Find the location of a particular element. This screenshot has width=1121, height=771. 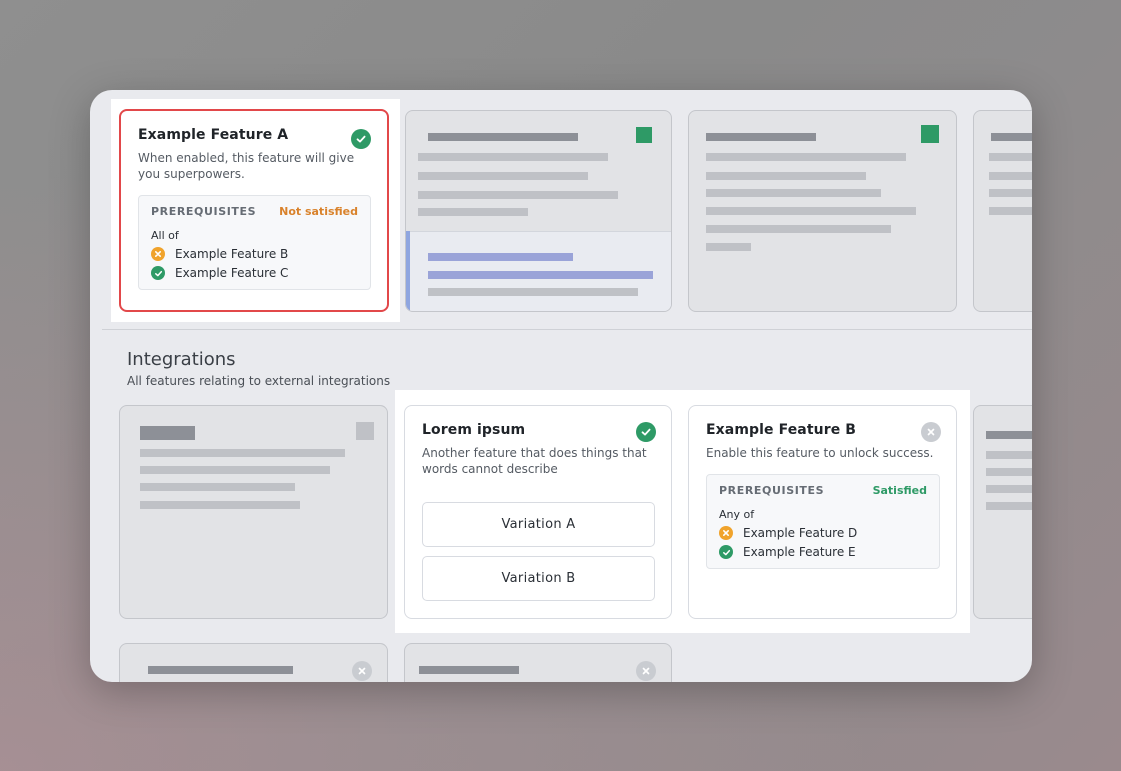

prerequisite-label: Example Feature E is located at coordinates (799, 552).